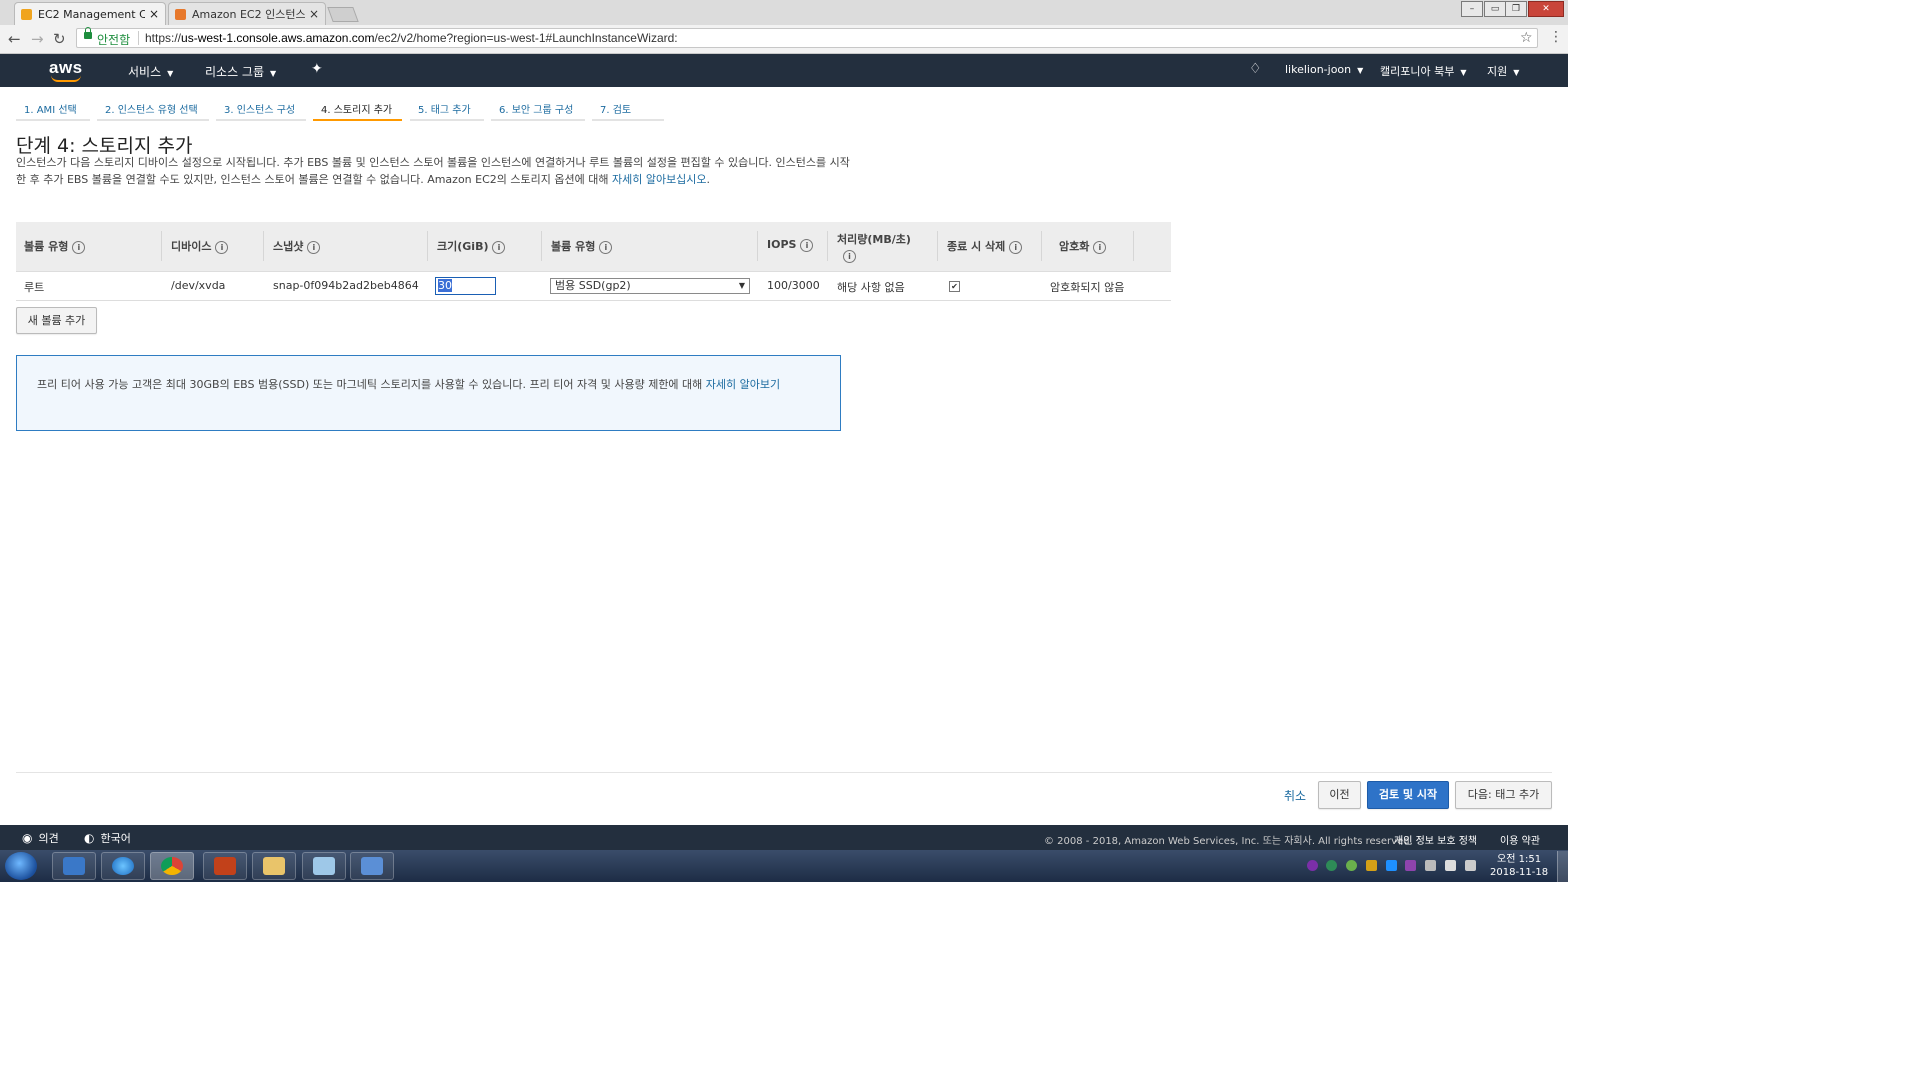 The width and height of the screenshot is (1920, 1080). Describe the element at coordinates (259, 108) in the screenshot. I see `wizard-step-configure: 3. 인스턴스 구성` at that location.